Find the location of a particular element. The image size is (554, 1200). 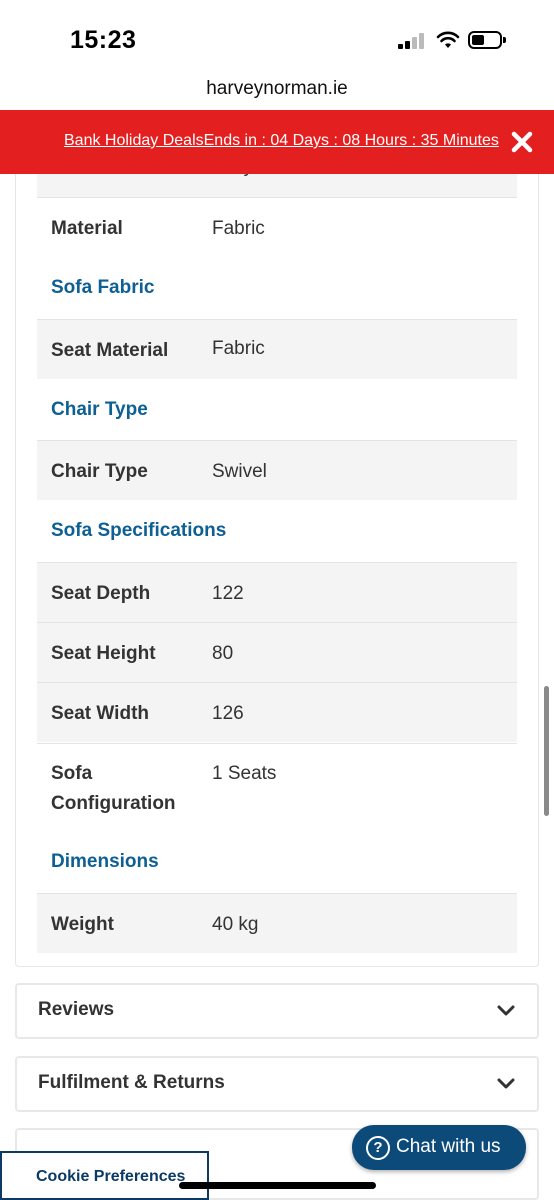

section-heading: Chair Type is located at coordinates (99, 409).